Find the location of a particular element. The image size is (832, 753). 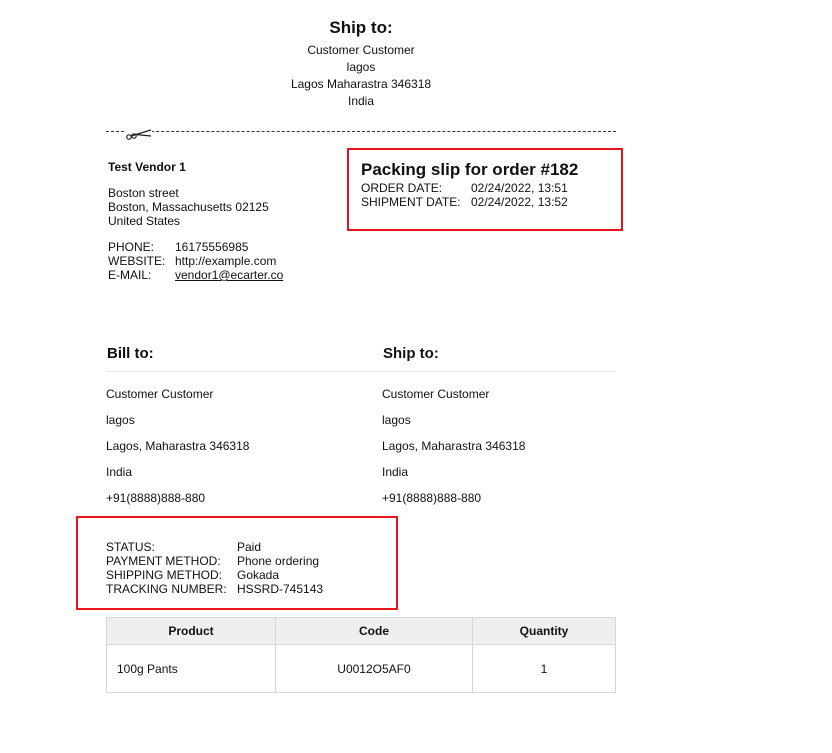

ship-to-country: India is located at coordinates (395, 472).